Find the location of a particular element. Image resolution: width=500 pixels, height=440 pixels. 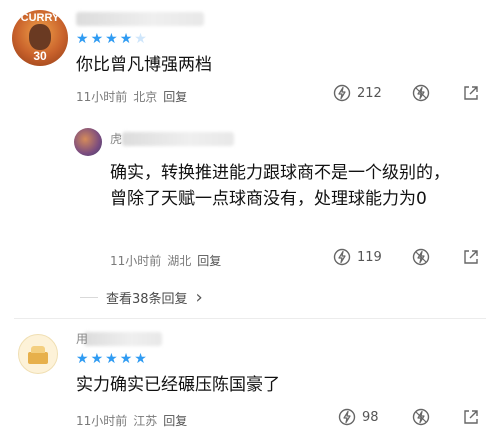

comment-text: 你比曾凡博强两档 is located at coordinates (144, 65).